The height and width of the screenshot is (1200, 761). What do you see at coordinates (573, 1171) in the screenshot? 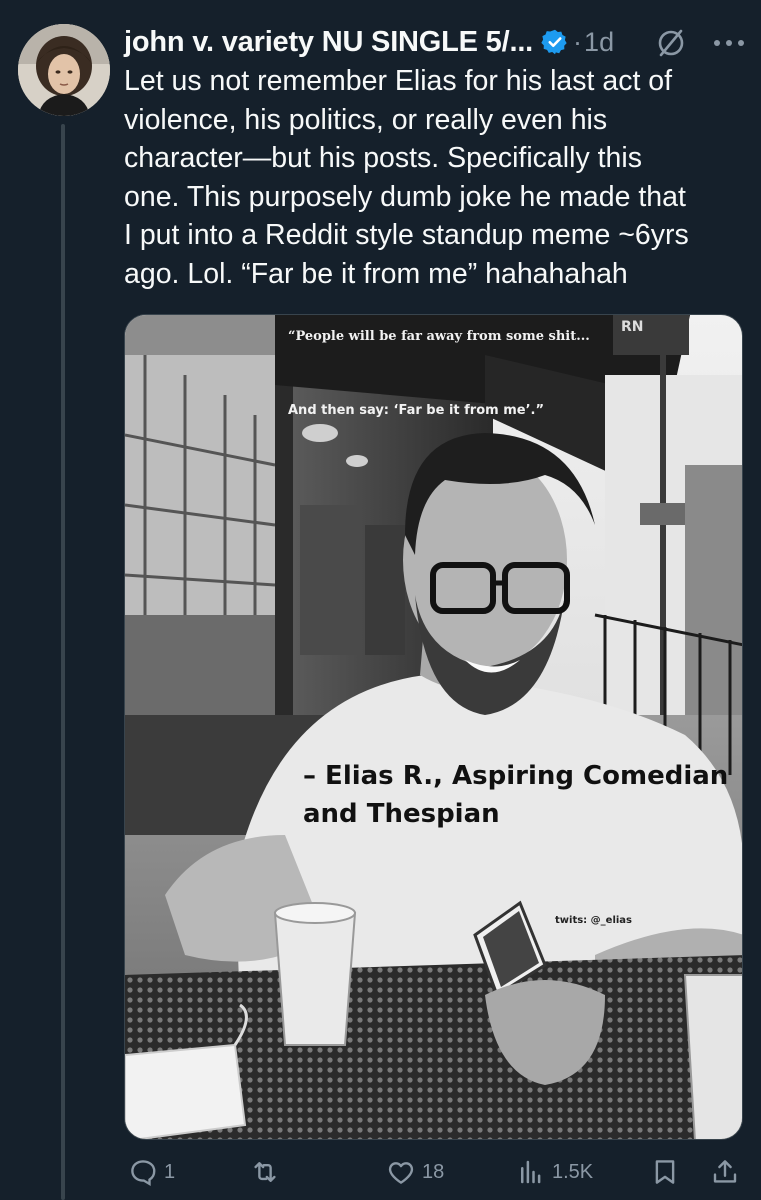
I see `views-count: 1.5K` at bounding box center [573, 1171].